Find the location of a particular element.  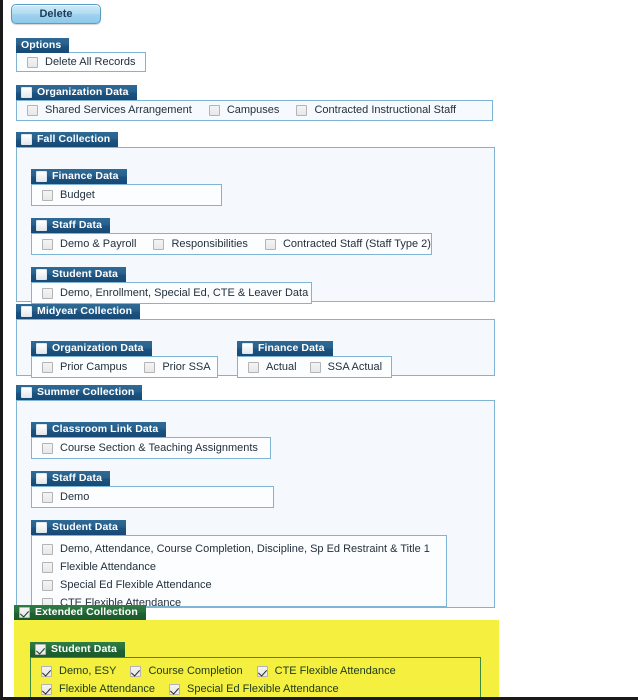

delete-button: Delete is located at coordinates (56, 14).